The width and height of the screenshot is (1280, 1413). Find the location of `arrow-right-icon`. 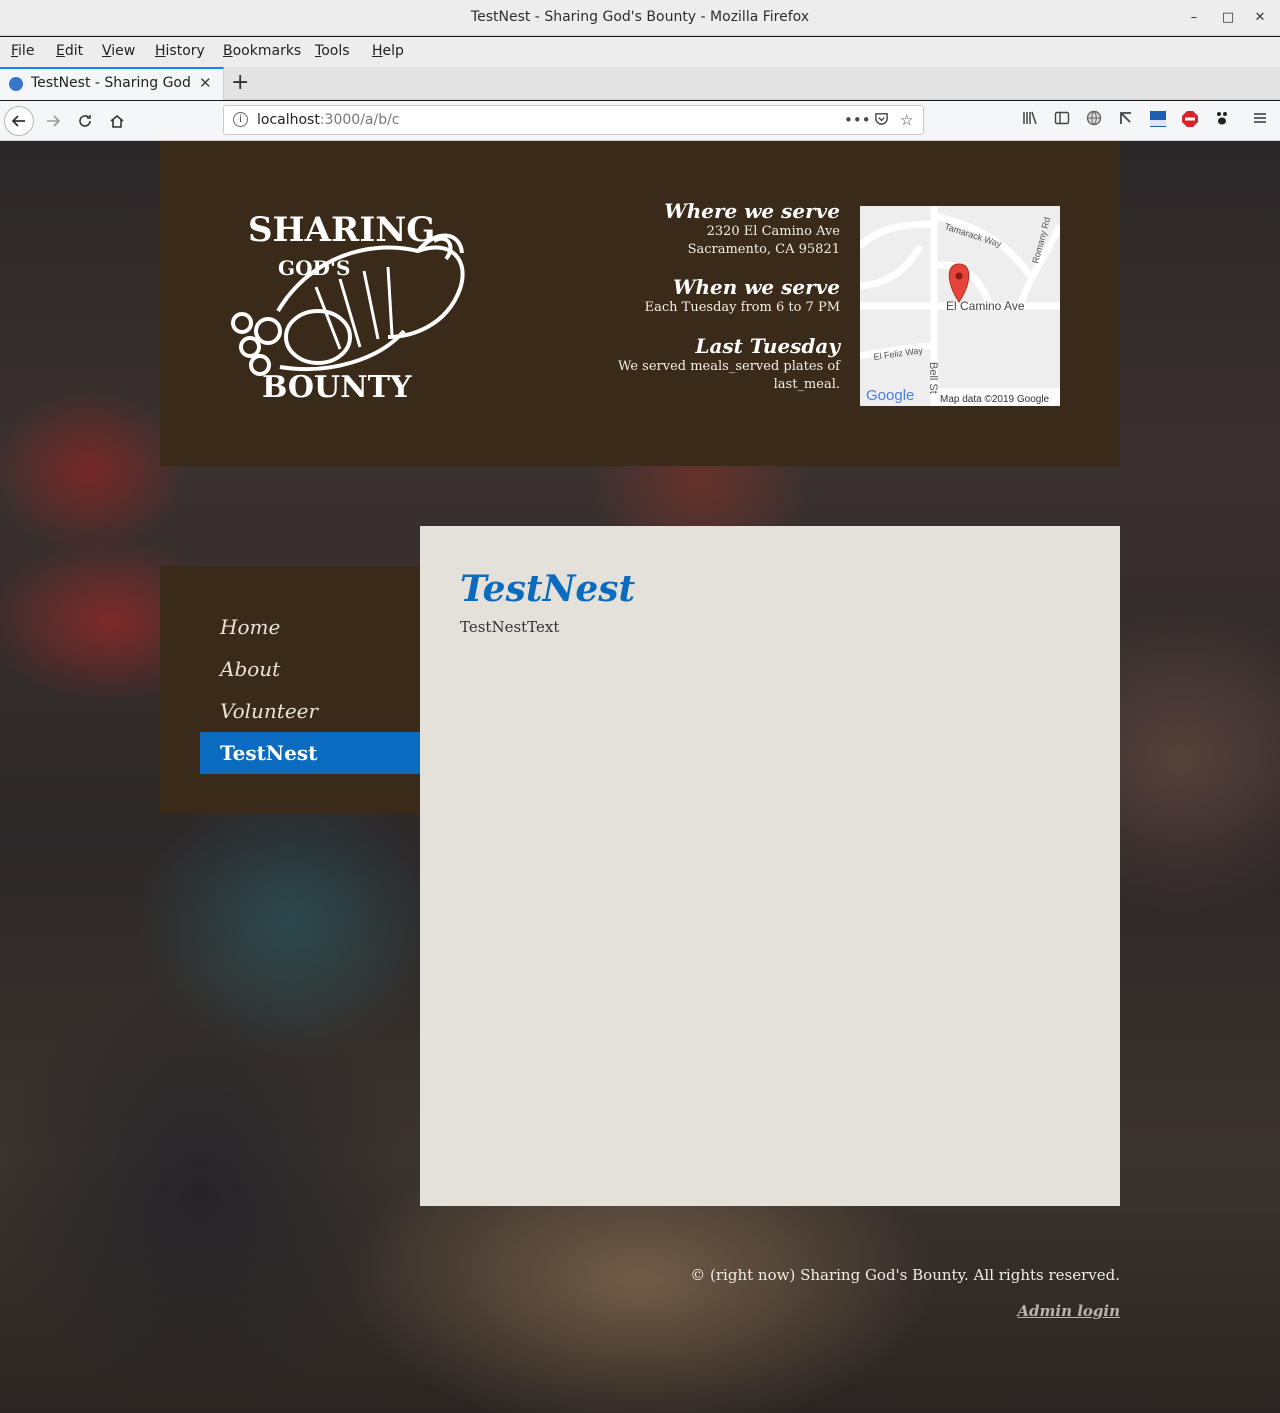

arrow-right-icon is located at coordinates (54, 121).